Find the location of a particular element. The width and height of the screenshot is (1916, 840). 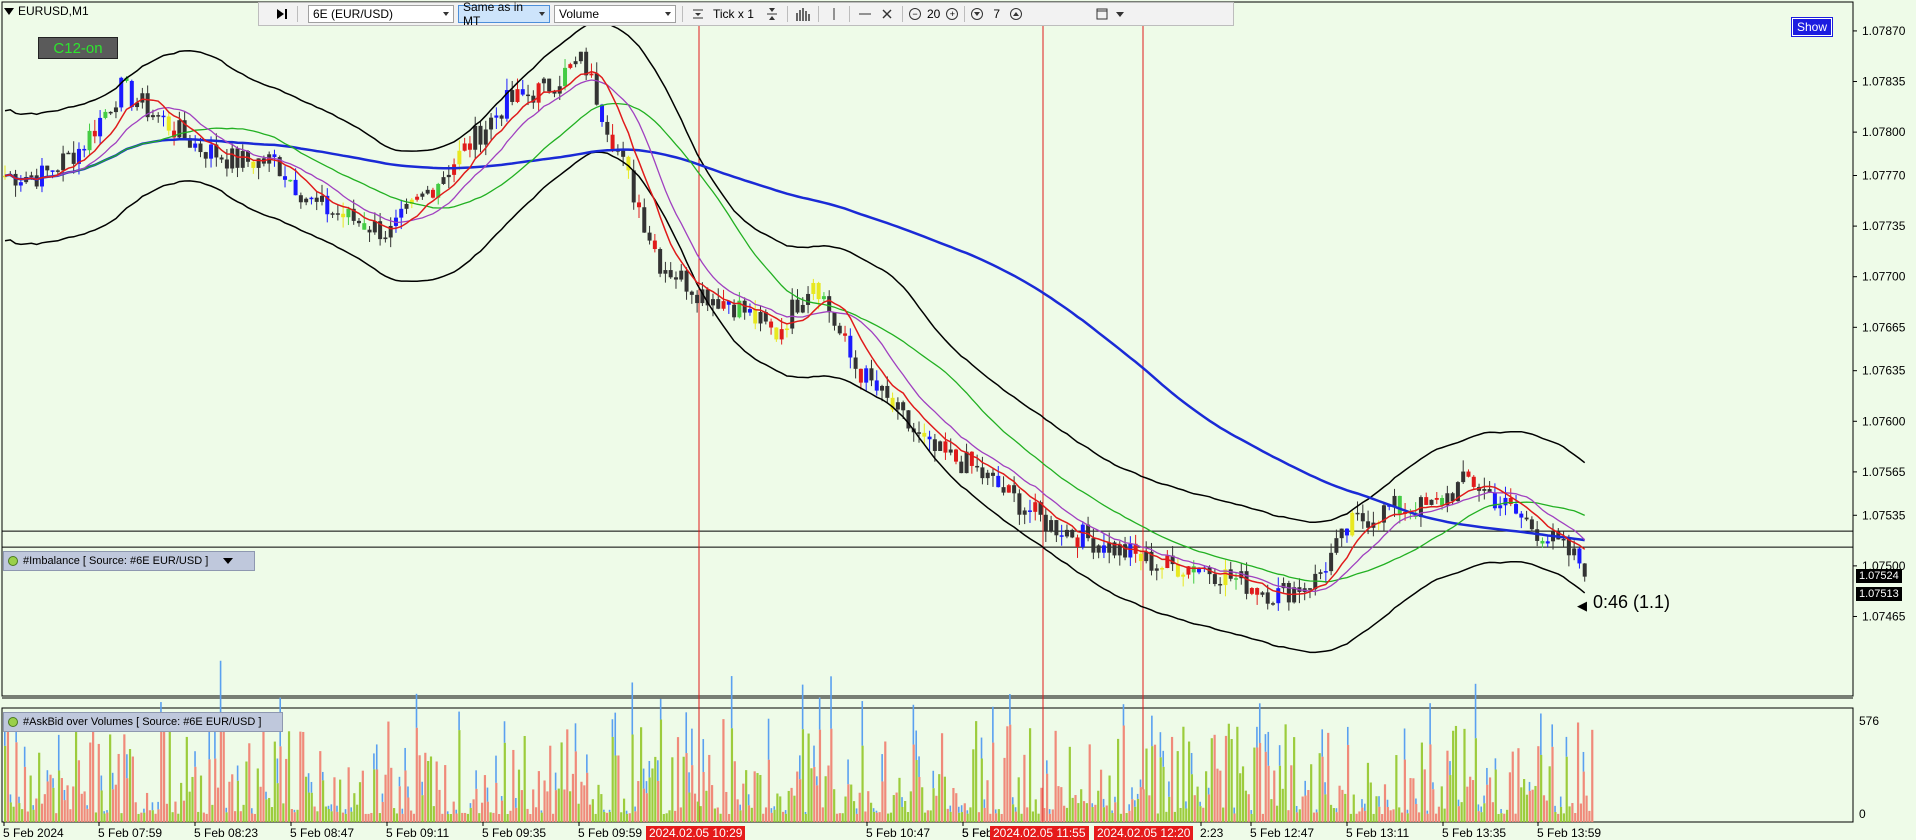

instrument-select: 6E (EUR/USD) is located at coordinates (381, 14).